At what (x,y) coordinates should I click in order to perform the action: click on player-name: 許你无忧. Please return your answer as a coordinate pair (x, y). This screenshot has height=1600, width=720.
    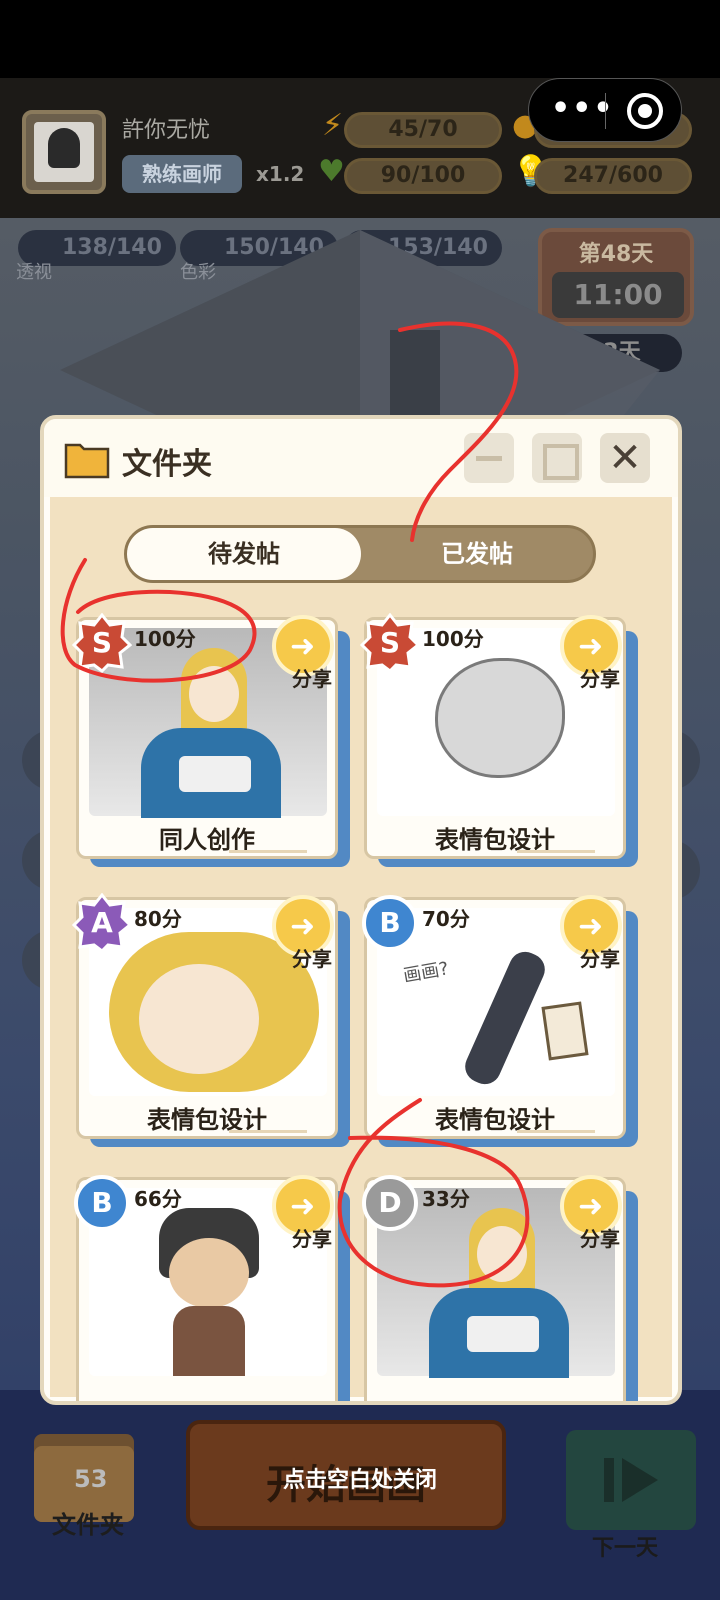
    Looking at the image, I should click on (166, 130).